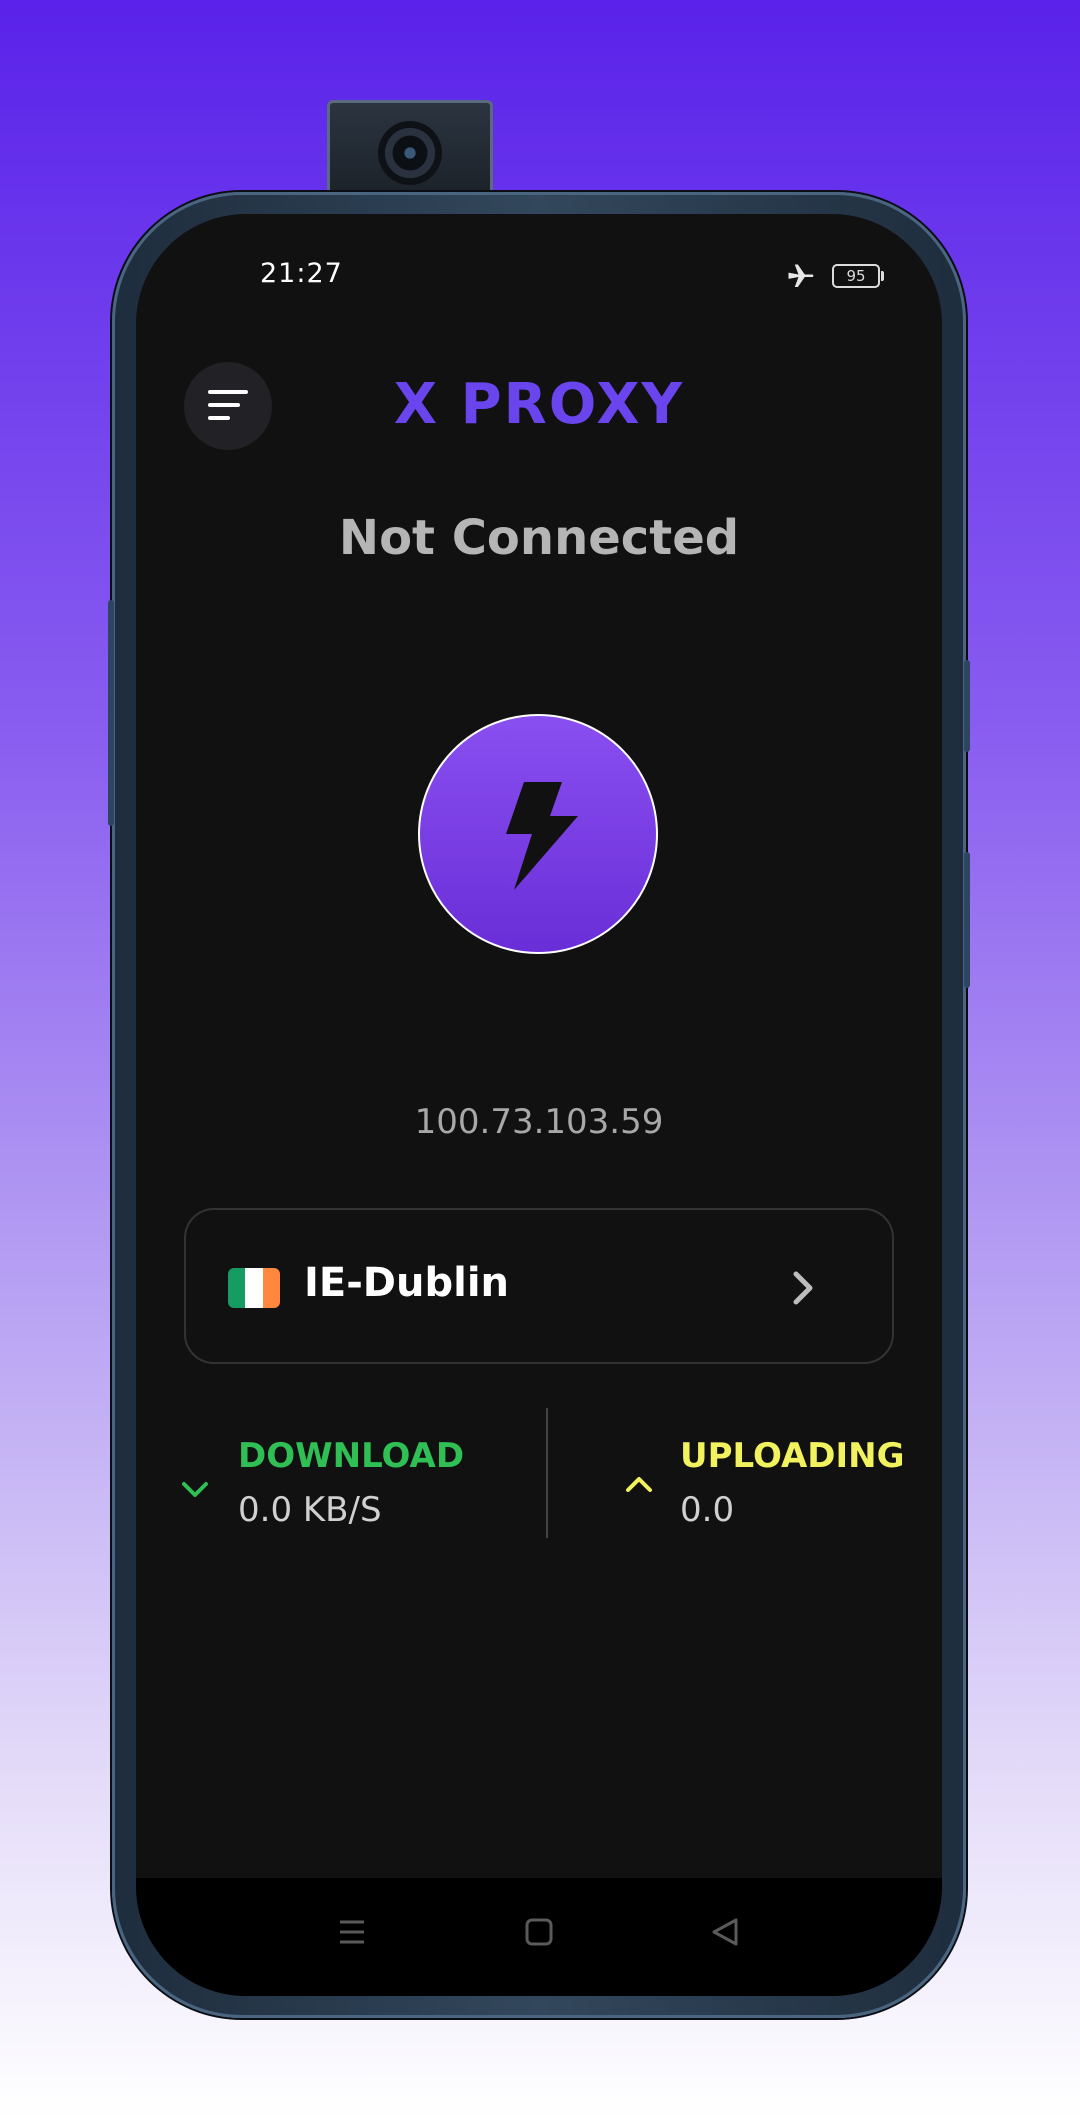  Describe the element at coordinates (707, 1510) in the screenshot. I see `upload-value: 0.0` at that location.